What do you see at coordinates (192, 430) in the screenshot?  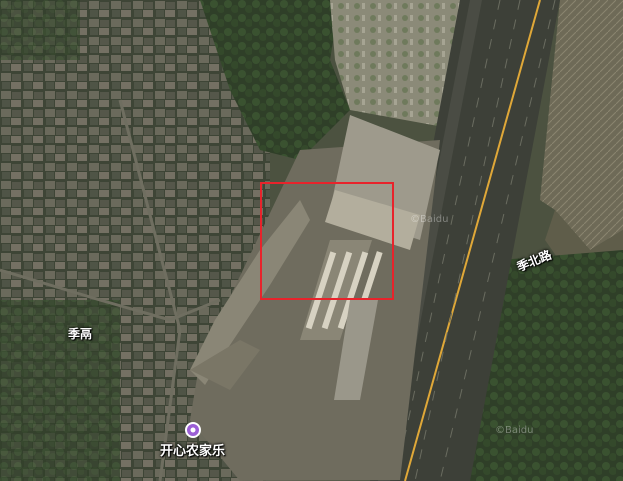 I see `poi-marker-icon` at bounding box center [192, 430].